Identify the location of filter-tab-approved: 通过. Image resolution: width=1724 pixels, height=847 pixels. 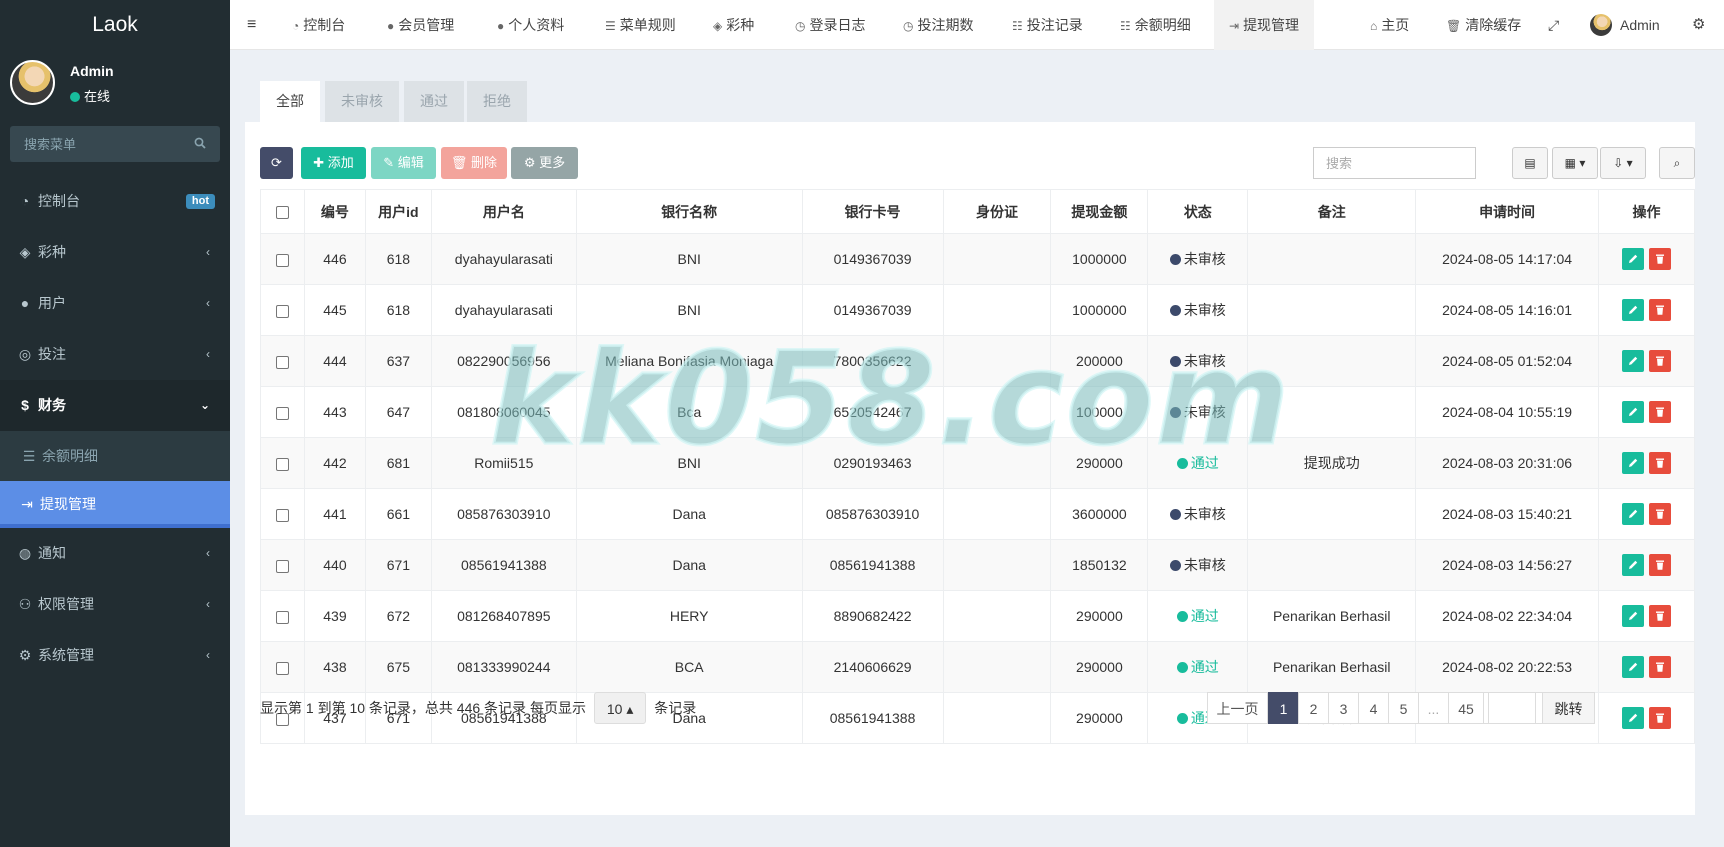
(434, 101).